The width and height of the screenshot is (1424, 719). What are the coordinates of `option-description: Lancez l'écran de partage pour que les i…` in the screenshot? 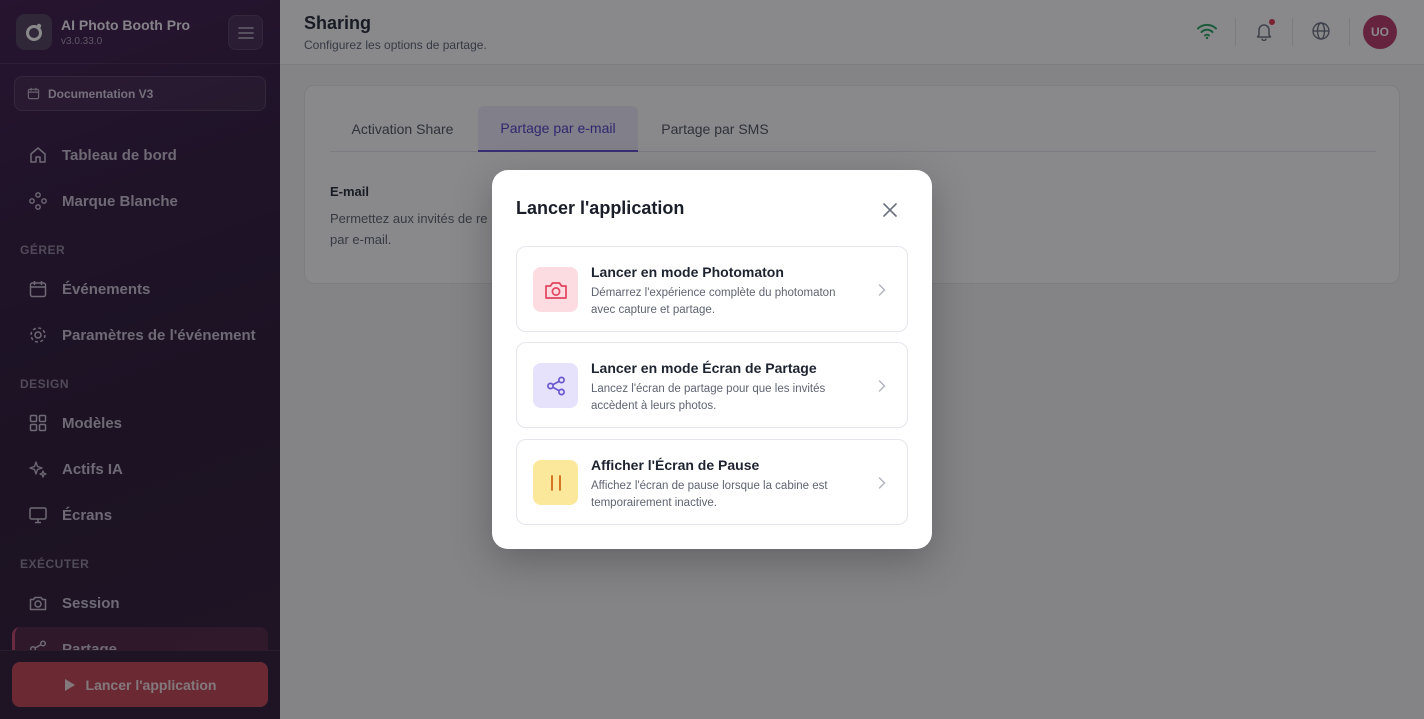 It's located at (708, 397).